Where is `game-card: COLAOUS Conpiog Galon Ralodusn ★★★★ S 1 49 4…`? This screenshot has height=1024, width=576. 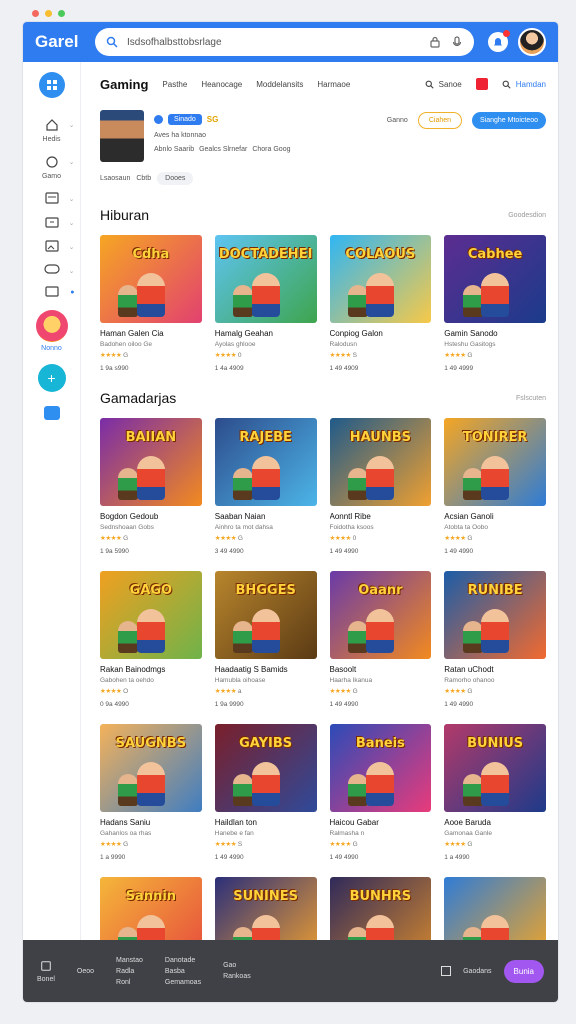 game-card: COLAOUS Conpiog Galon Ralodusn ★★★★ S 1 49 4… is located at coordinates (380, 303).